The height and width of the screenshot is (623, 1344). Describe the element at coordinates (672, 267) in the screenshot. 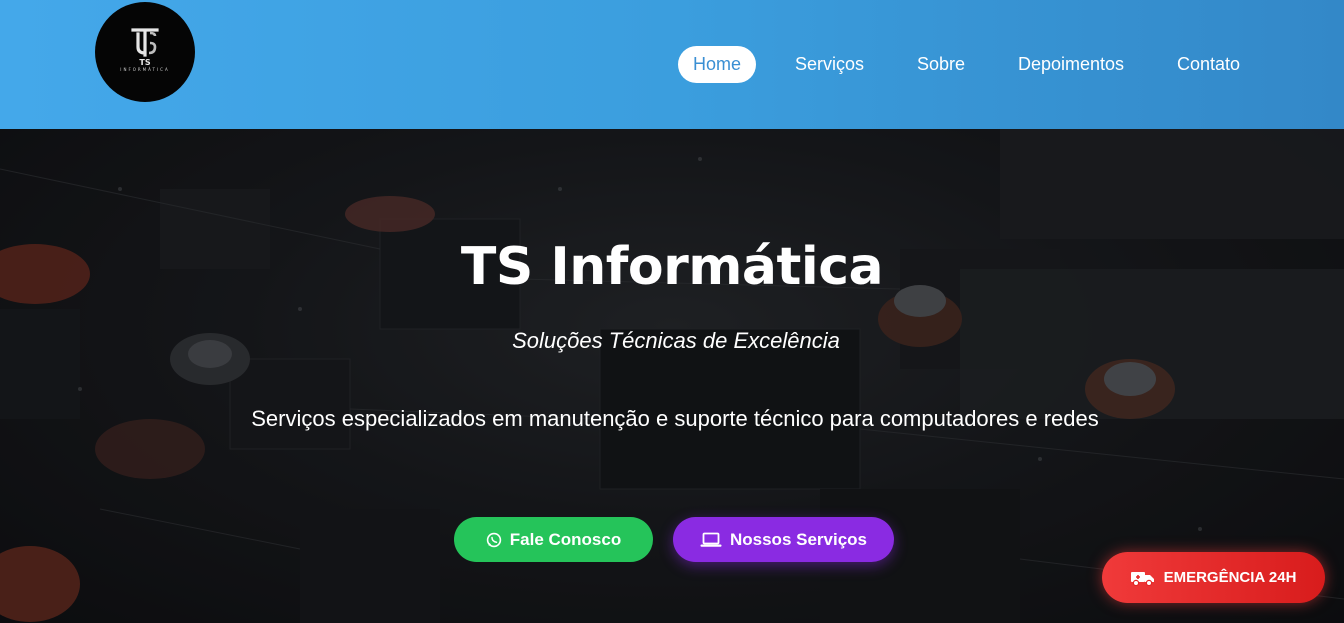

I see `hero-title: TS Informática` at that location.